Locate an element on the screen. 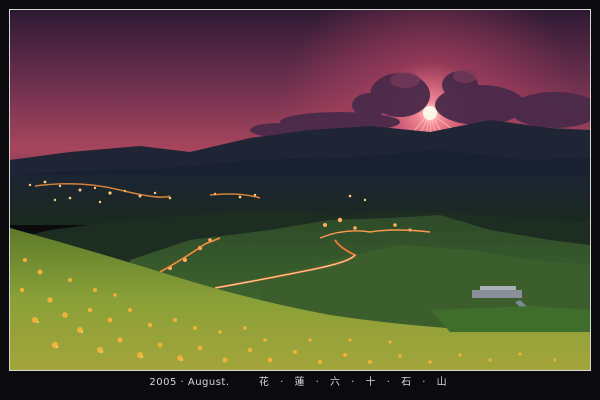 This screenshot has height=400, width=600. caption-date: 2005 · August. is located at coordinates (189, 382).